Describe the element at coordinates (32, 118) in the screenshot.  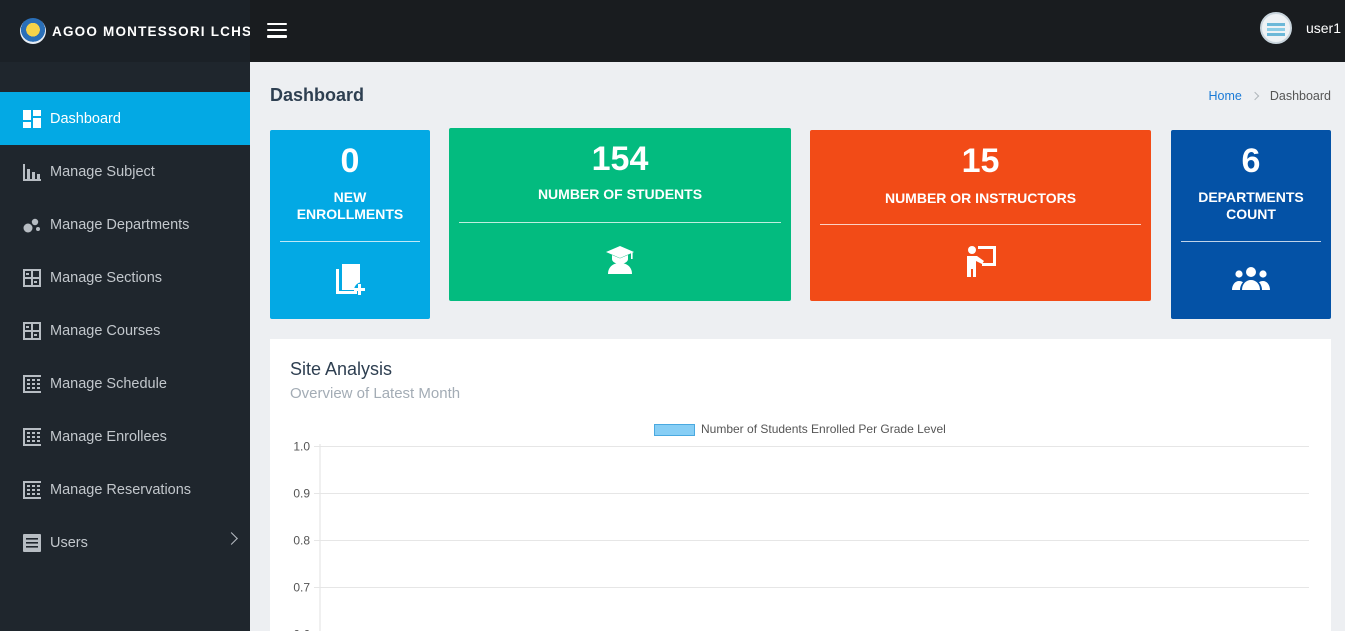
I see `dashboard-icon` at that location.